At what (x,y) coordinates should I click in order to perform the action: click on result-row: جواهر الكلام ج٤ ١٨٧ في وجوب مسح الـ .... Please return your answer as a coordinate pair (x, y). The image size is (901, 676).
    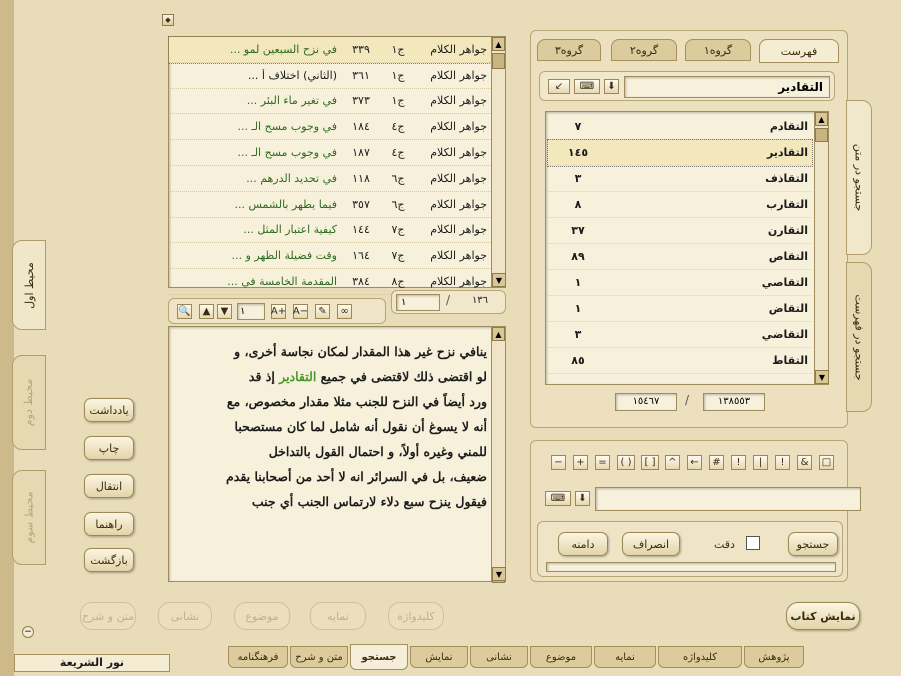
    Looking at the image, I should click on (330, 153).